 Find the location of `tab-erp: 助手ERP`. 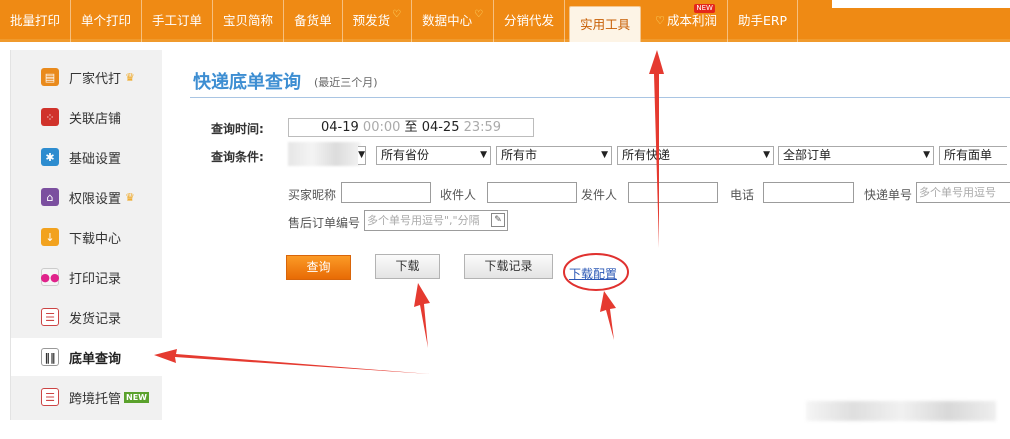

tab-erp: 助手ERP is located at coordinates (763, 21).